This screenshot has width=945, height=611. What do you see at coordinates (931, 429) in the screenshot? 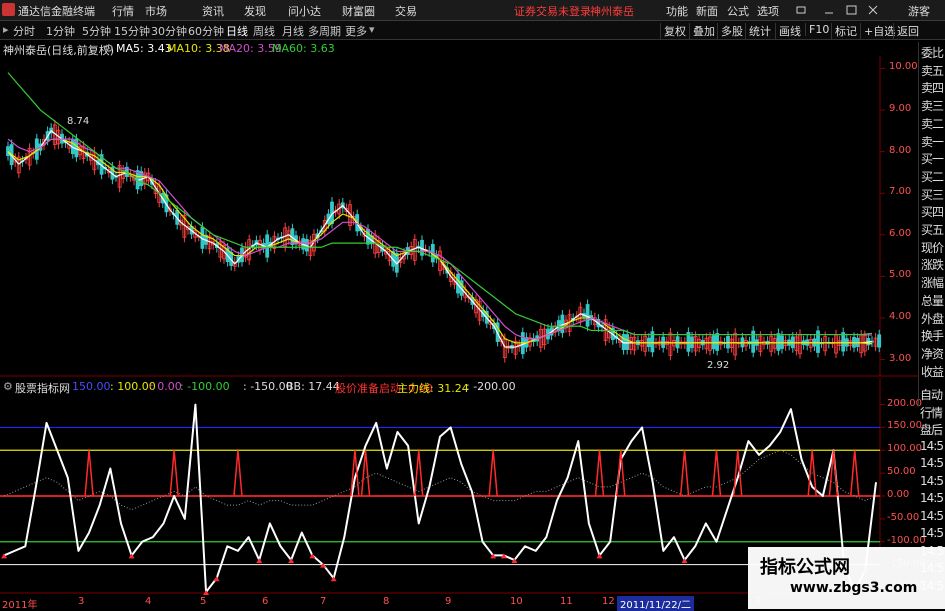
I see `tick-list-item: 盘后` at bounding box center [931, 429].